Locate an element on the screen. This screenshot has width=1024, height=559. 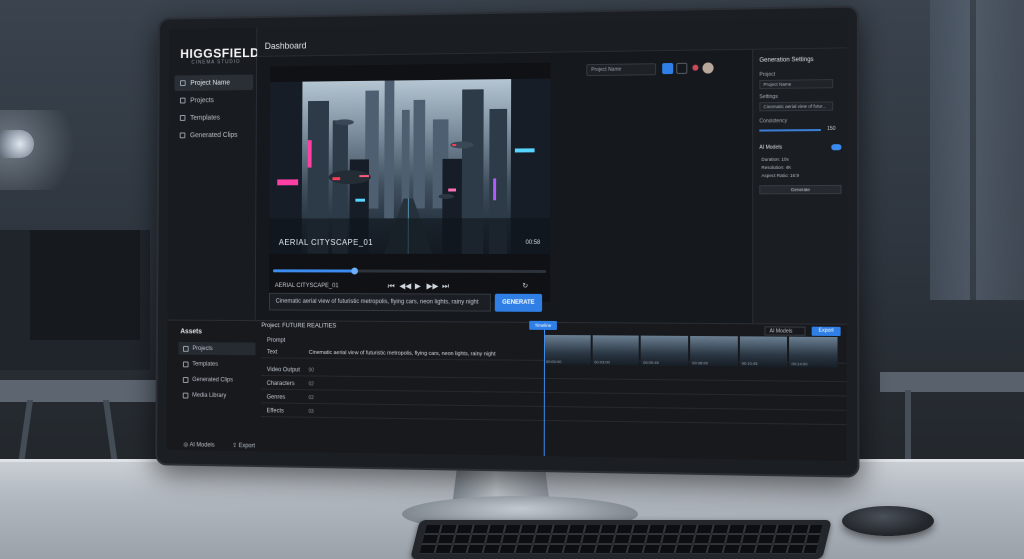
sidebar-item-project-name: Project Name is located at coordinates (214, 82).